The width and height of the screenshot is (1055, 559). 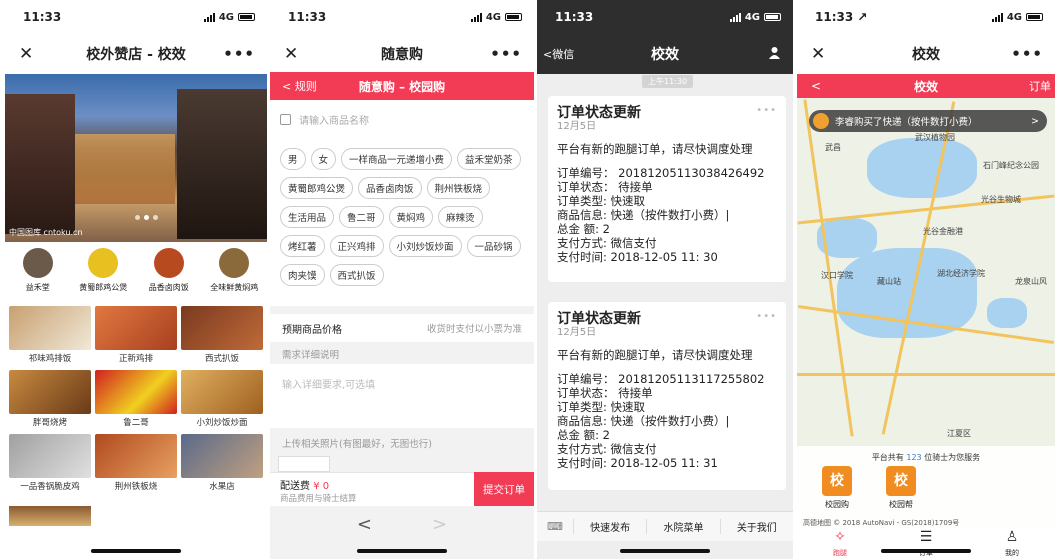 What do you see at coordinates (390, 188) in the screenshot?
I see `tag-chip: 品香卤肉饭` at bounding box center [390, 188].